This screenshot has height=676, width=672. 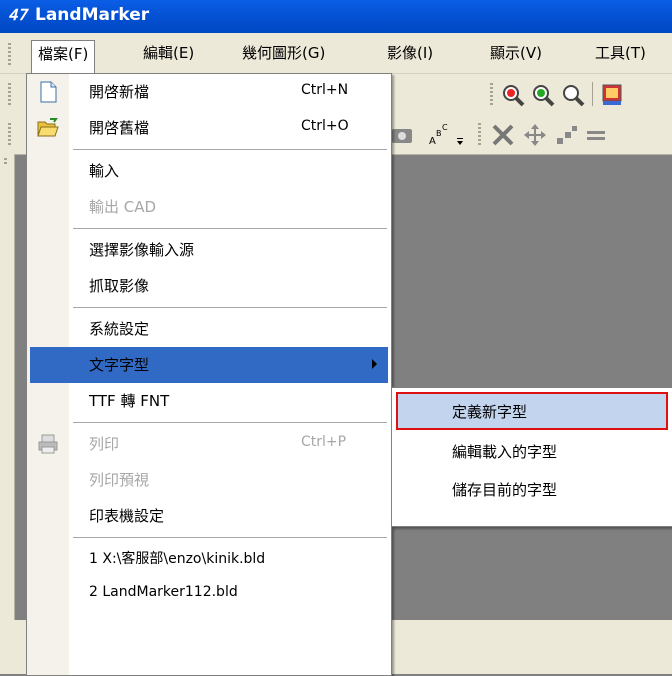 I want to click on camera-icon, so click(x=403, y=136).